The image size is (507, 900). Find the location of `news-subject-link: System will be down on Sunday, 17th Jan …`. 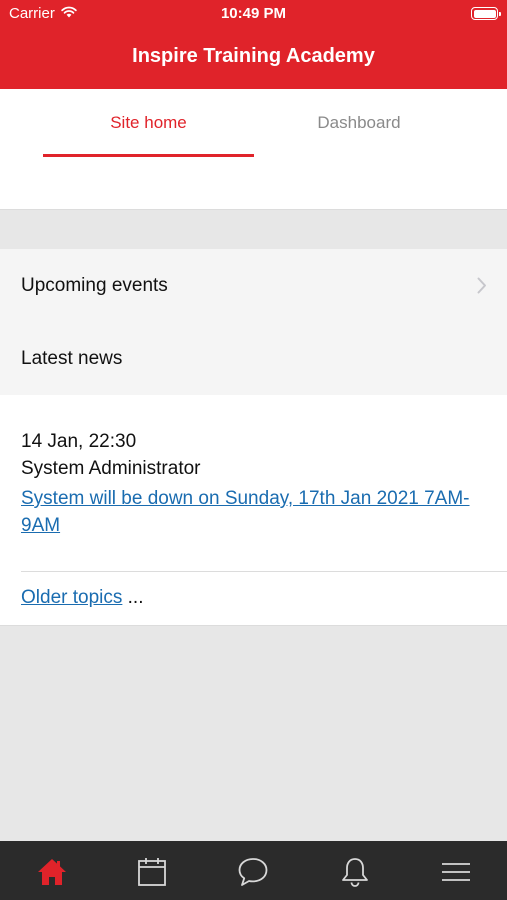

news-subject-link: System will be down on Sunday, 17th Jan … is located at coordinates (251, 512).